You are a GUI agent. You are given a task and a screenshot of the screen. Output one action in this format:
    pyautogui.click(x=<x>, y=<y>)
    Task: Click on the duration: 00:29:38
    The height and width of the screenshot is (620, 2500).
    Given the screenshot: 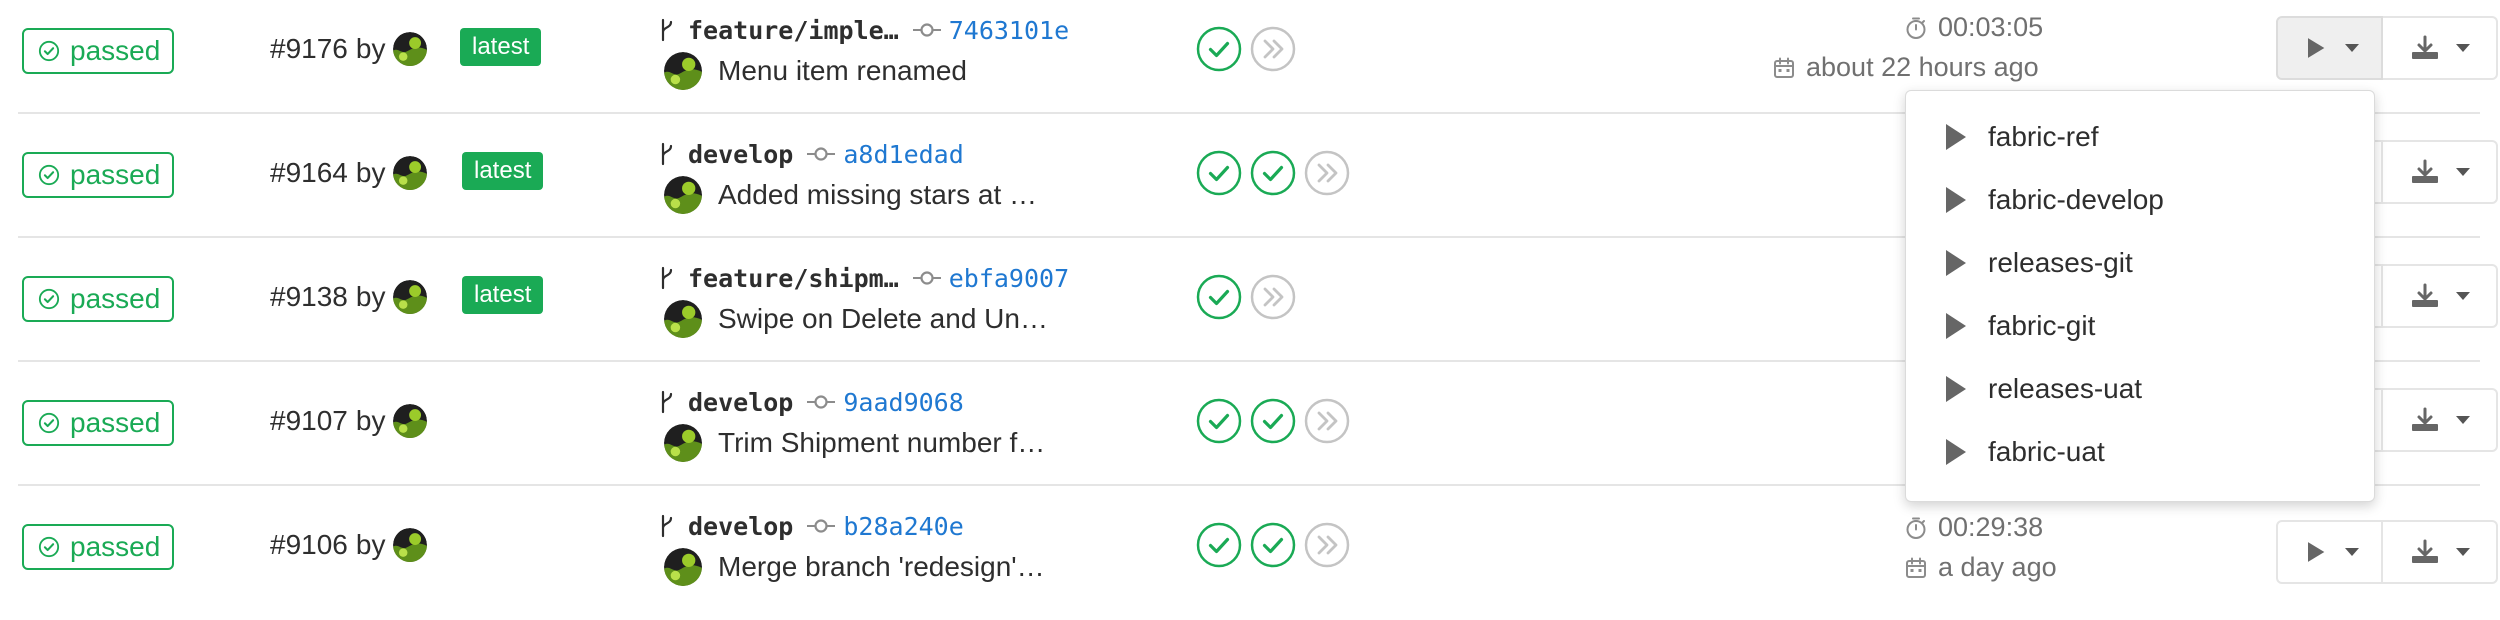 What is the action you would take?
    pyautogui.click(x=1973, y=527)
    